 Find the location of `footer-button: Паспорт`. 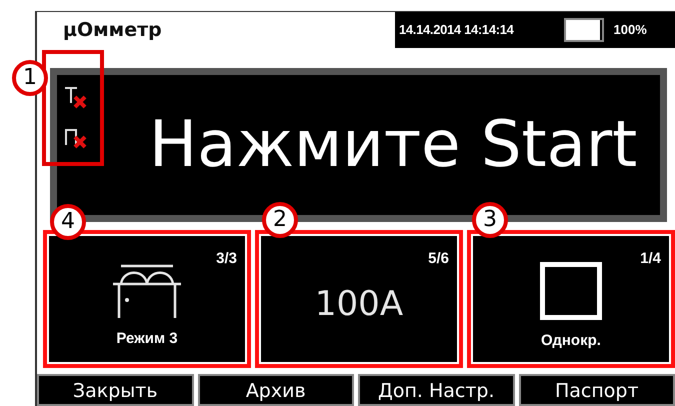

footer-button: Паспорт is located at coordinates (596, 390).